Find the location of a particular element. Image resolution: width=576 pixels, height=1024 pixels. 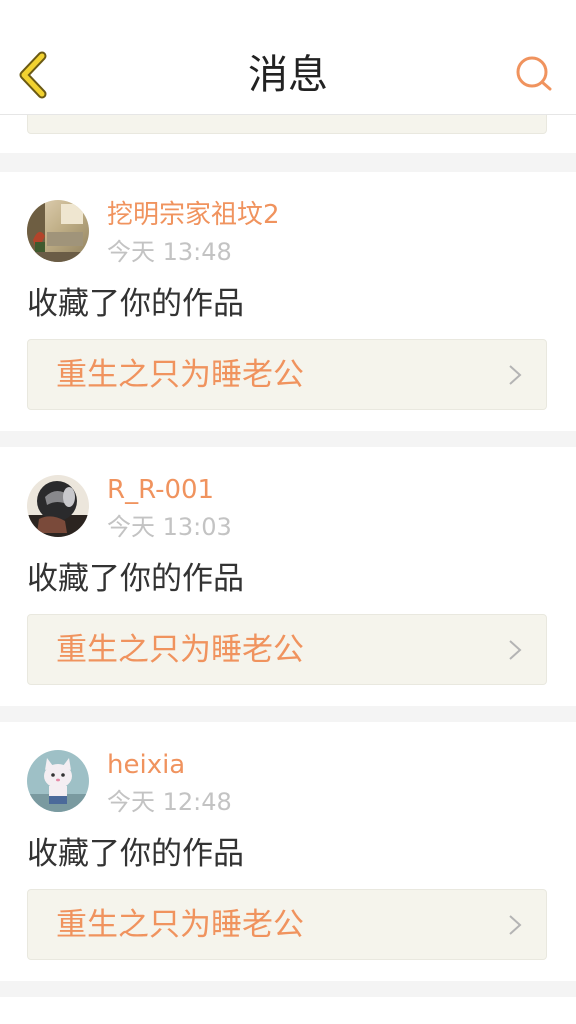

timestamp: 今天 13:48 is located at coordinates (169, 252).